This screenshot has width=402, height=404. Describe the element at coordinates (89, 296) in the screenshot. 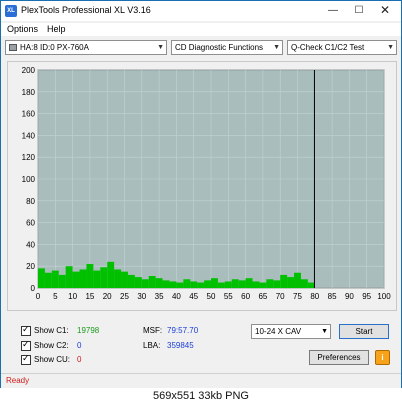

I see `x-tick-label: 15` at that location.